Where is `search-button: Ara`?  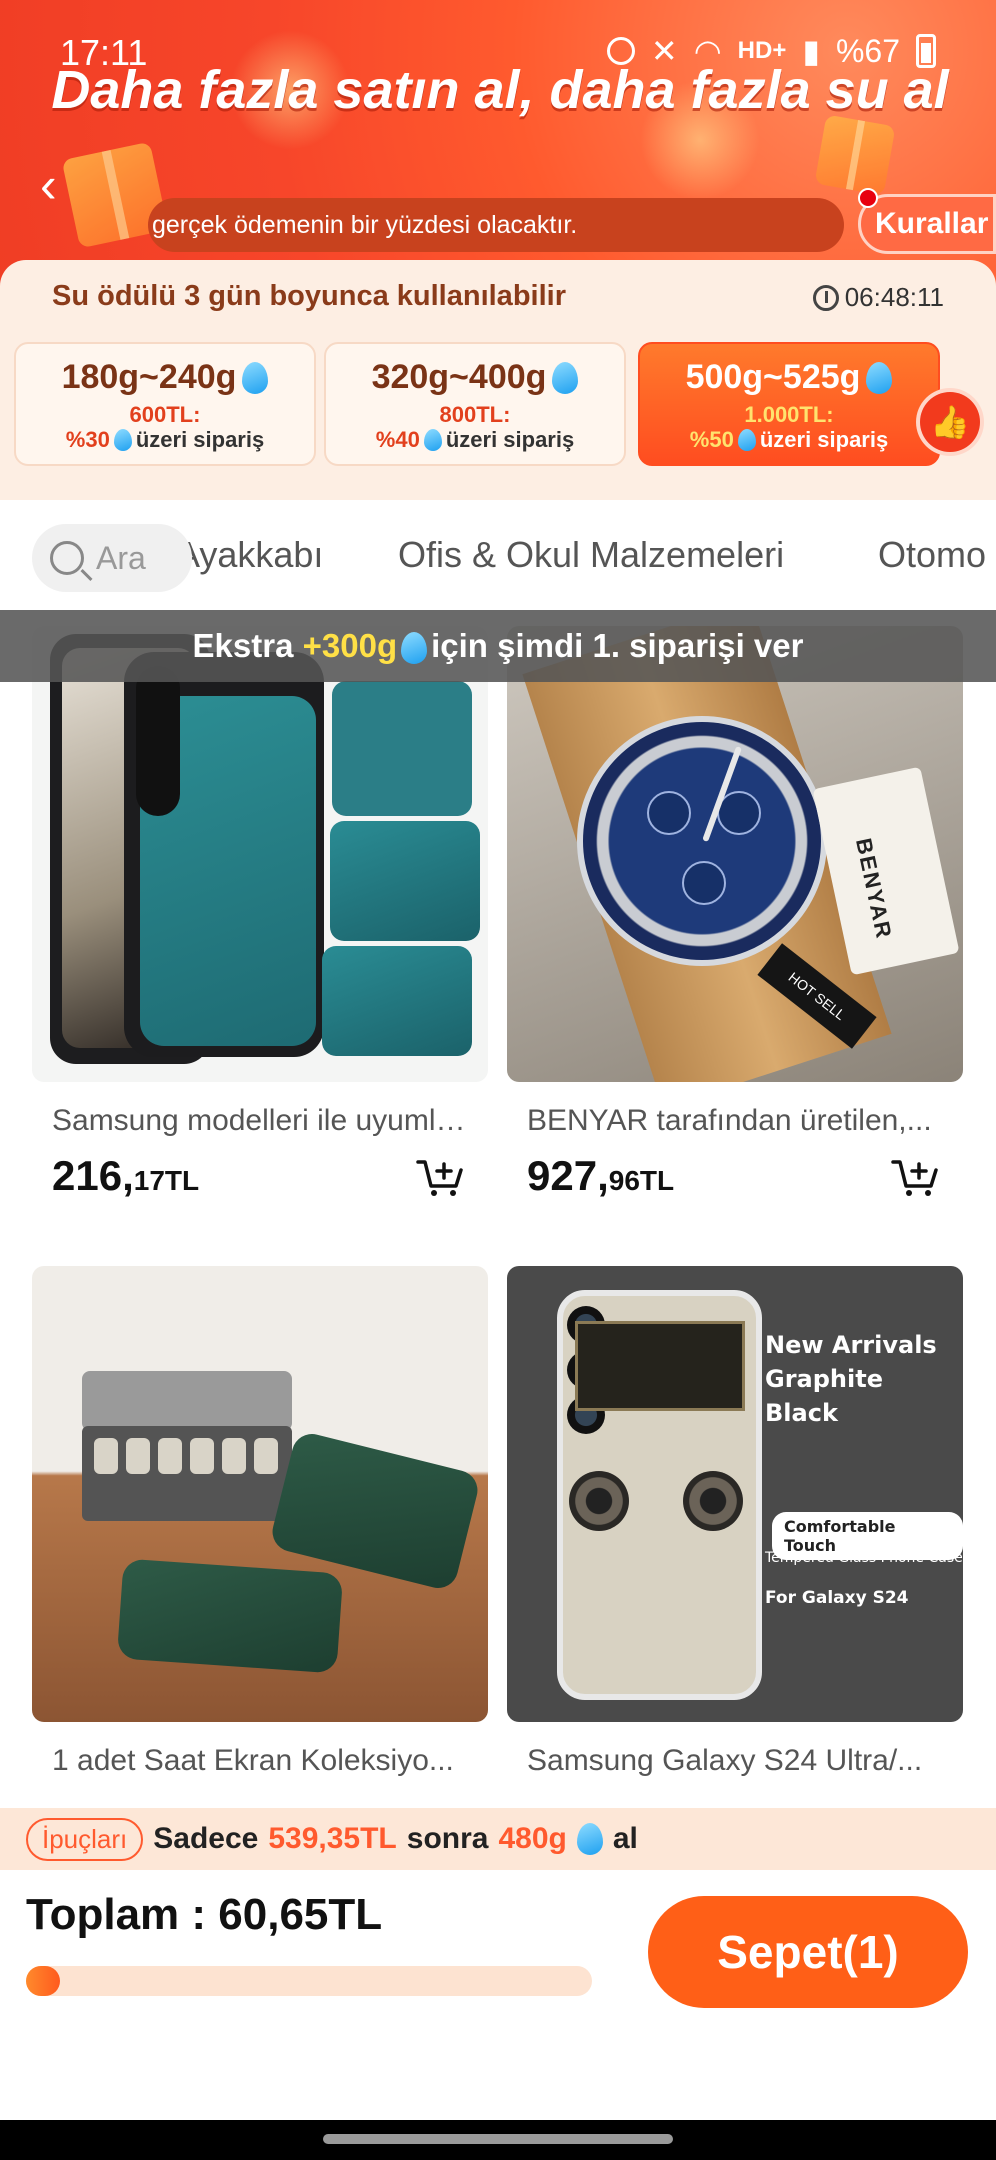
search-button: Ara is located at coordinates (112, 558).